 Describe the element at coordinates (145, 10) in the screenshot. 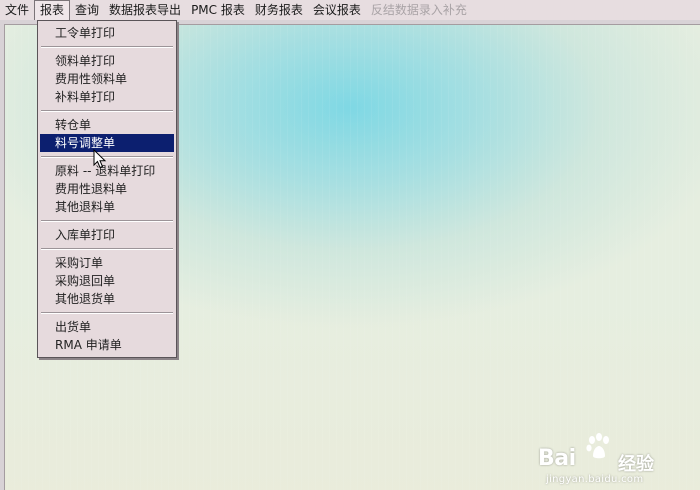

I see `menu-data-export: 数据报表导出` at that location.